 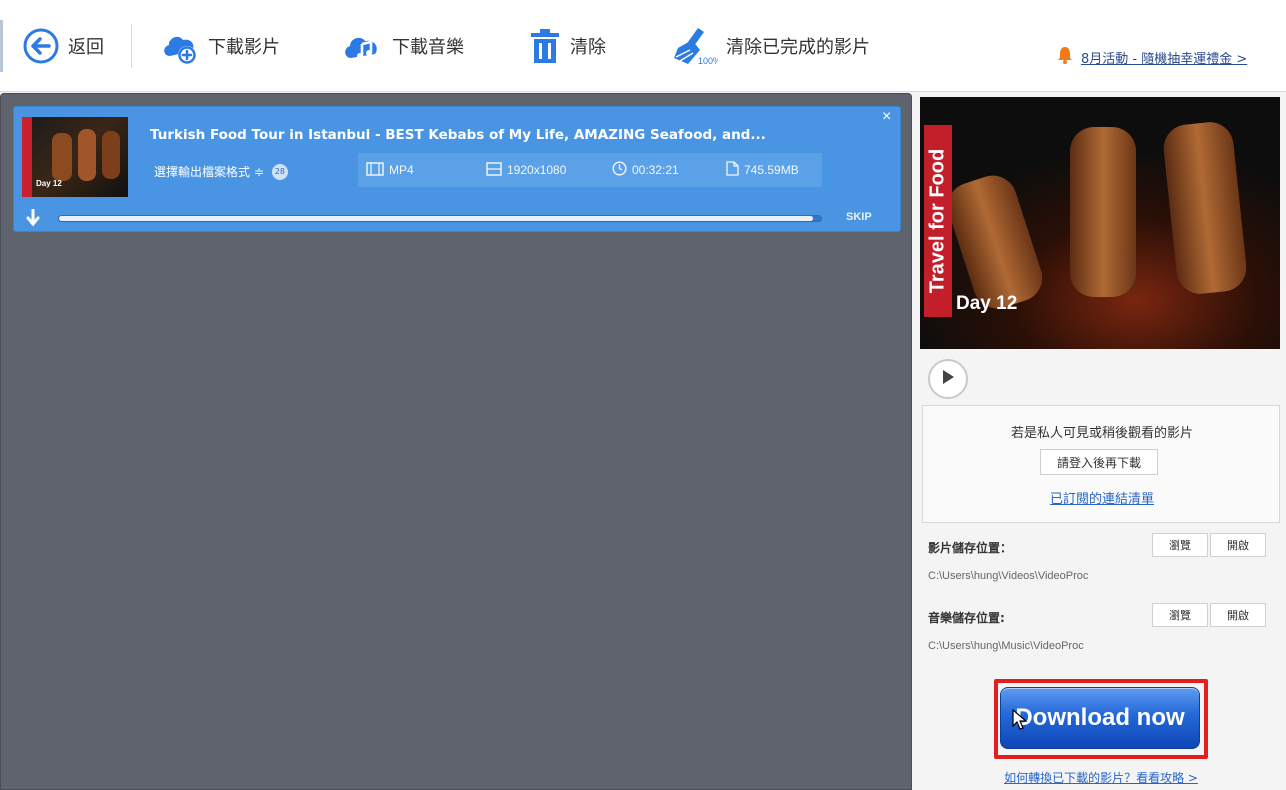 I want to click on thumb-day-label: Day 12, so click(x=49, y=183).